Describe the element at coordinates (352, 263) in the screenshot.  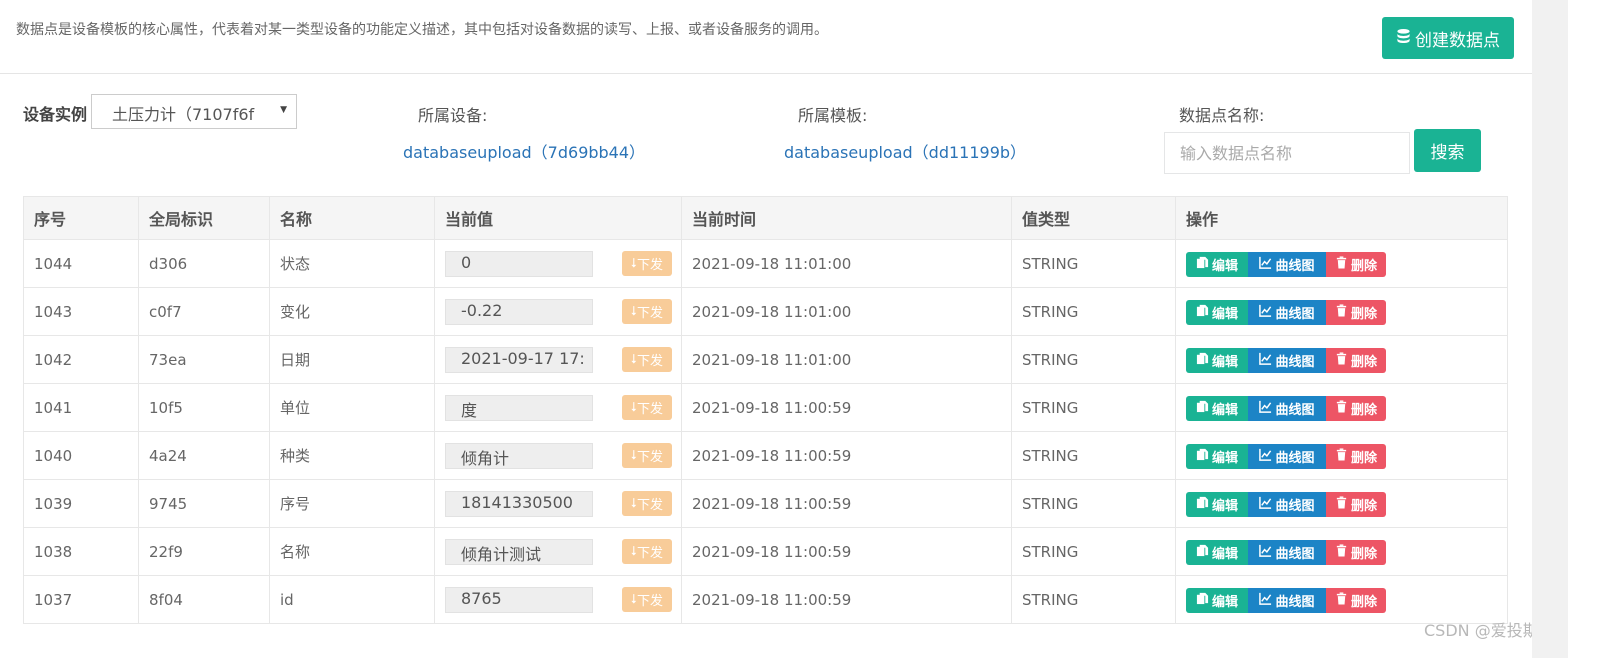
I see `cell-name: 状态` at that location.